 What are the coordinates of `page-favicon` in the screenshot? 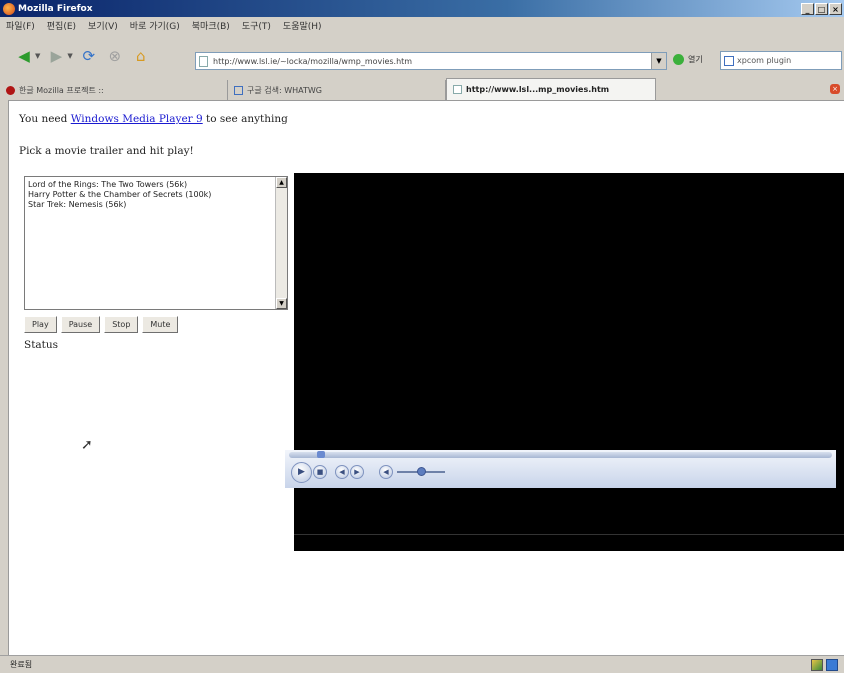 It's located at (457, 89).